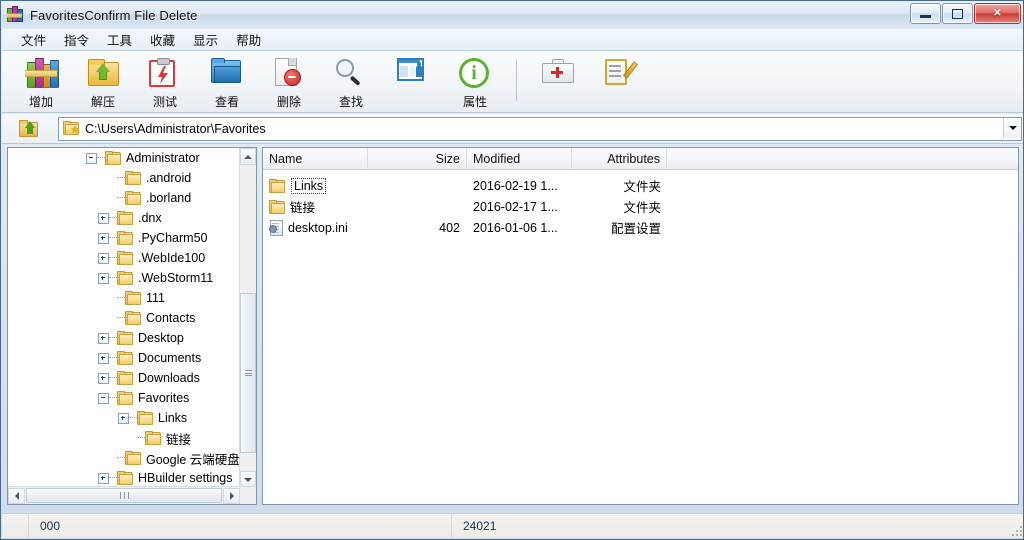 The image size is (1024, 540). I want to click on toolbar-button-wizard, so click(413, 84).